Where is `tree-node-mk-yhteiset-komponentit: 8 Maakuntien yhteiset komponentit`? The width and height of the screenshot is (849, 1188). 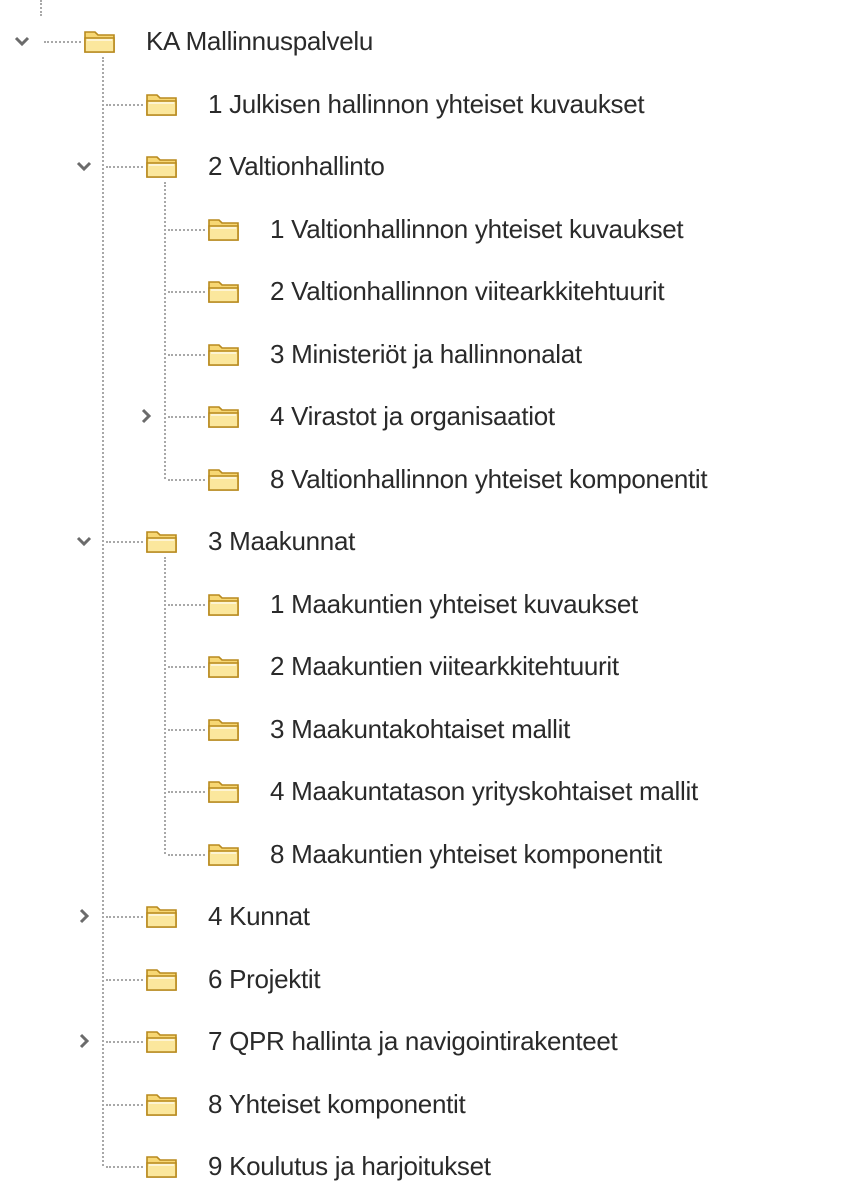
tree-node-mk-yhteiset-komponentit: 8 Maakuntien yhteiset komponentit is located at coordinates (424, 854).